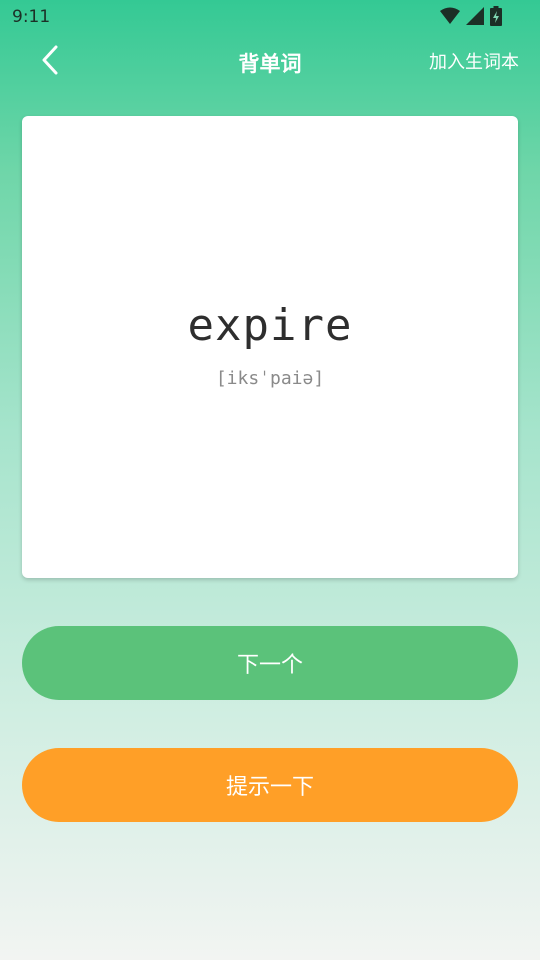 Image resolution: width=540 pixels, height=960 pixels. What do you see at coordinates (450, 16) in the screenshot?
I see `wifi-icon` at bounding box center [450, 16].